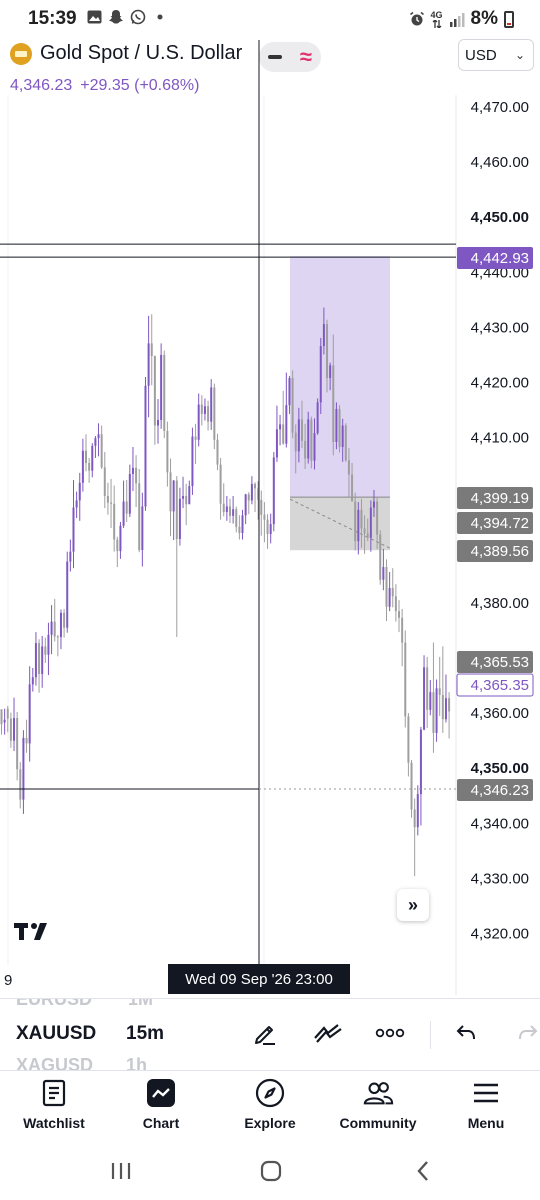 The width and height of the screenshot is (540, 1200). Describe the element at coordinates (161, 1104) in the screenshot. I see `nav-chart: Chart` at that location.